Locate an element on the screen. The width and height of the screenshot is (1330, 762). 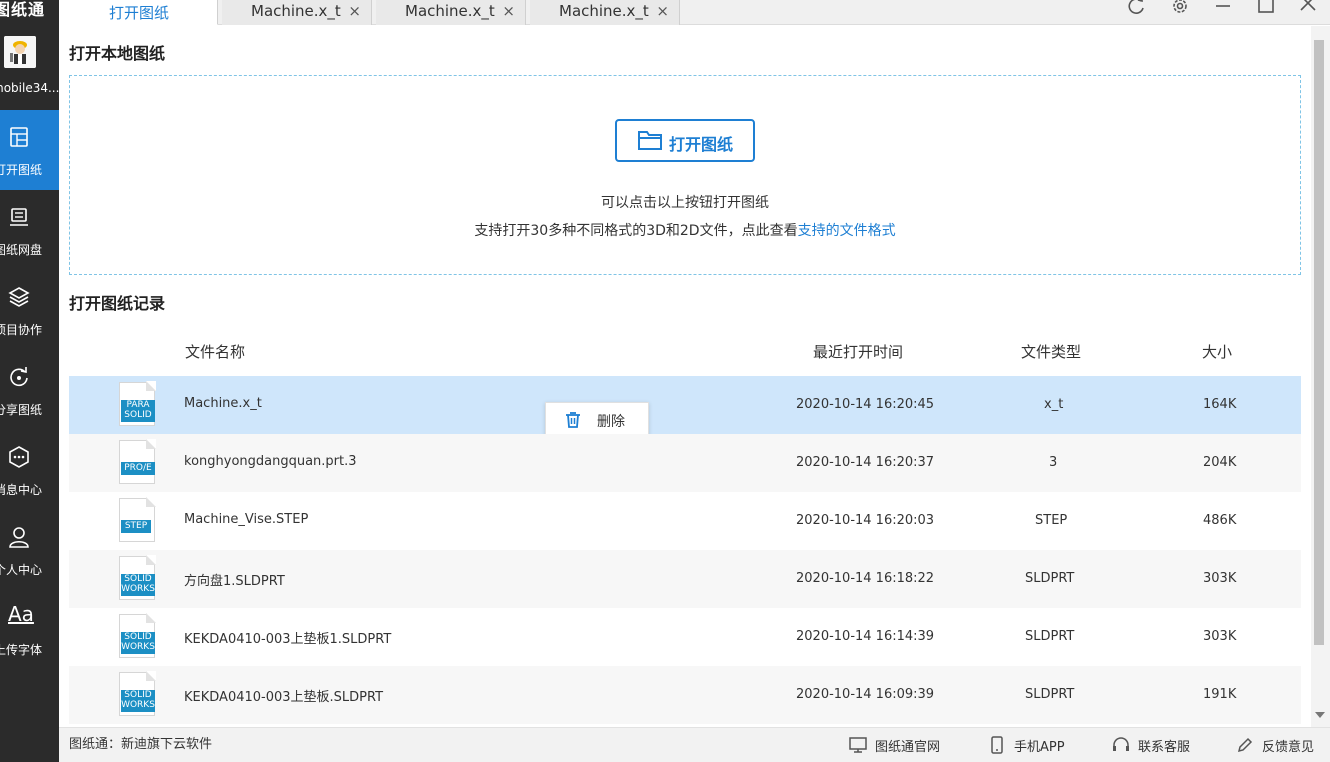
file-name: konghyongdangquan.prt.3 is located at coordinates (270, 461).